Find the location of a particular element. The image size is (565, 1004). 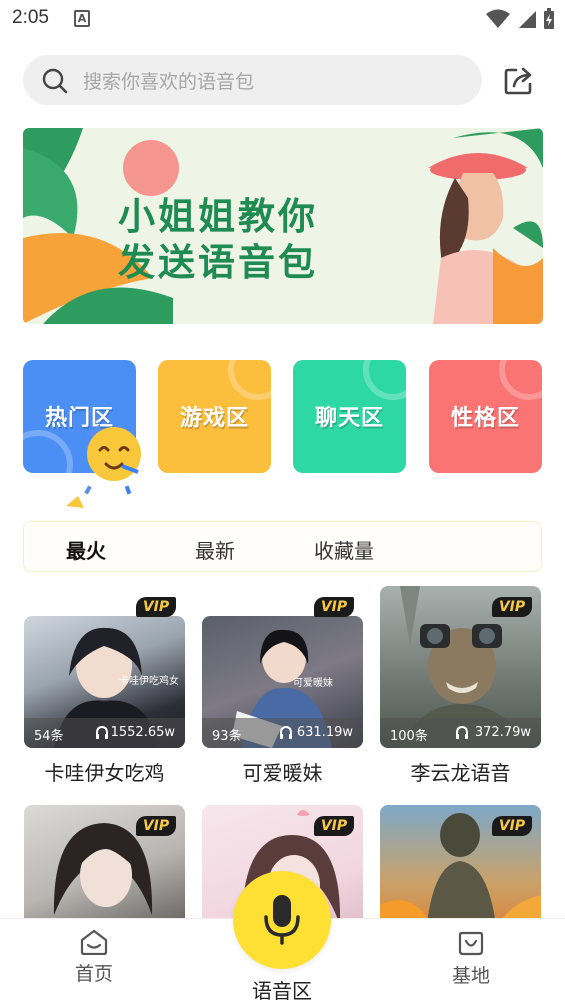

signal-icon is located at coordinates (527, 19).